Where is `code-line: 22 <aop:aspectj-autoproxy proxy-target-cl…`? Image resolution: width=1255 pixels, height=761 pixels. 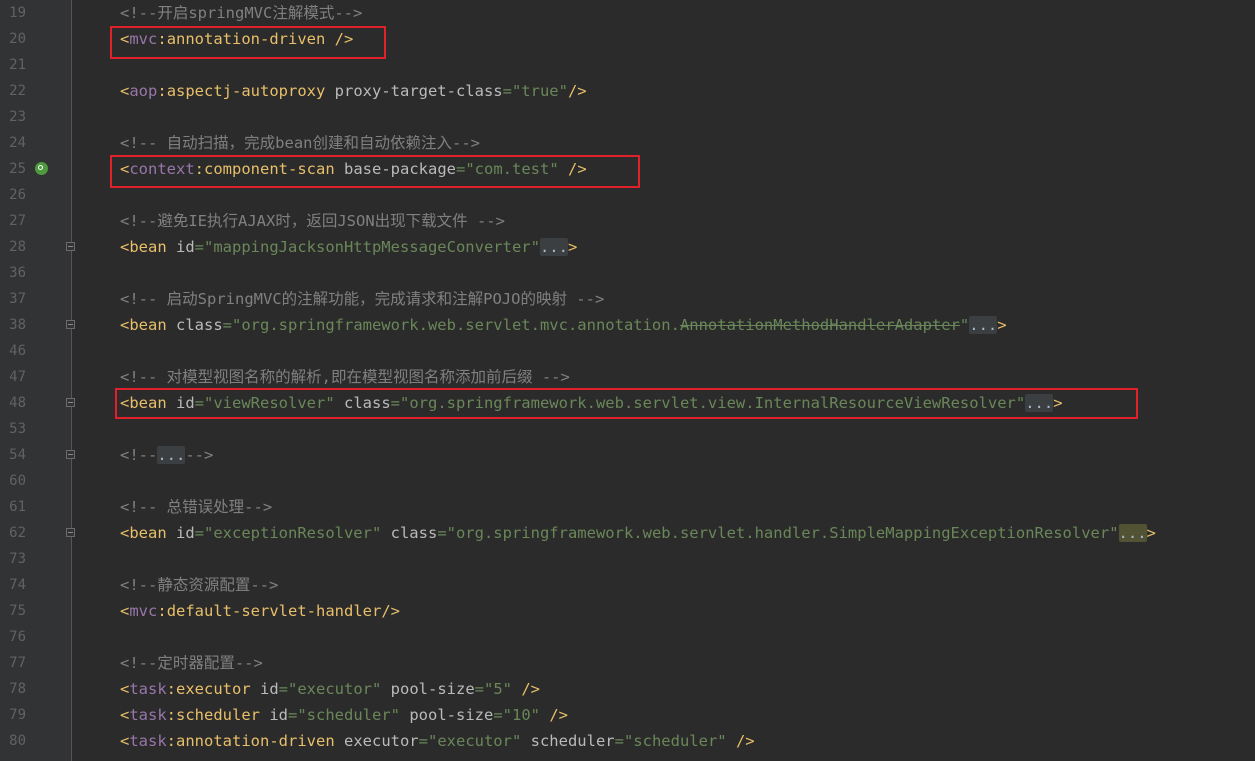
code-line: 22 <aop:aspectj-autoproxy proxy-target-cl… is located at coordinates (627, 91).